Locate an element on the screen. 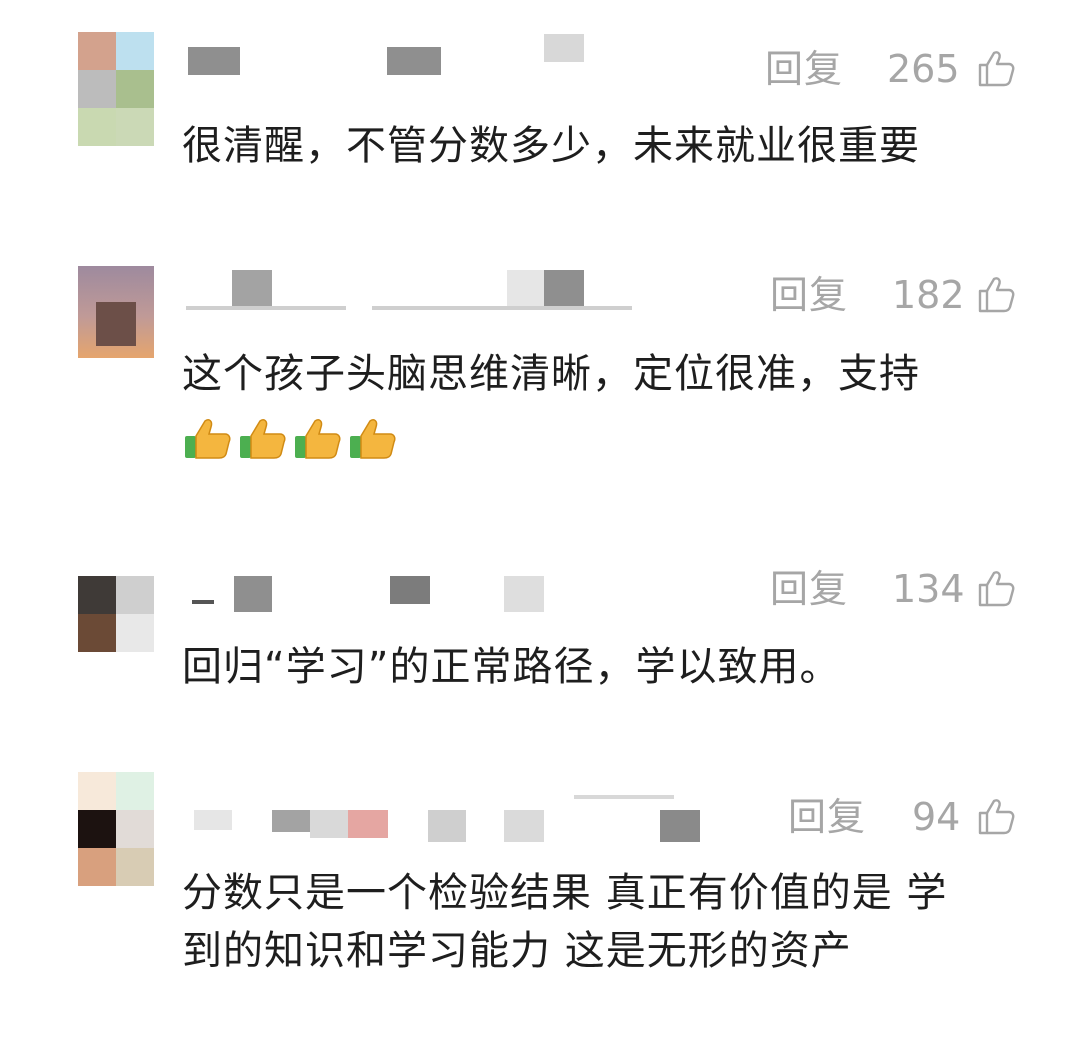 The width and height of the screenshot is (1080, 1049). comment-text: 很清醒，不管分数多少，未来就业很重要 is located at coordinates (551, 146).